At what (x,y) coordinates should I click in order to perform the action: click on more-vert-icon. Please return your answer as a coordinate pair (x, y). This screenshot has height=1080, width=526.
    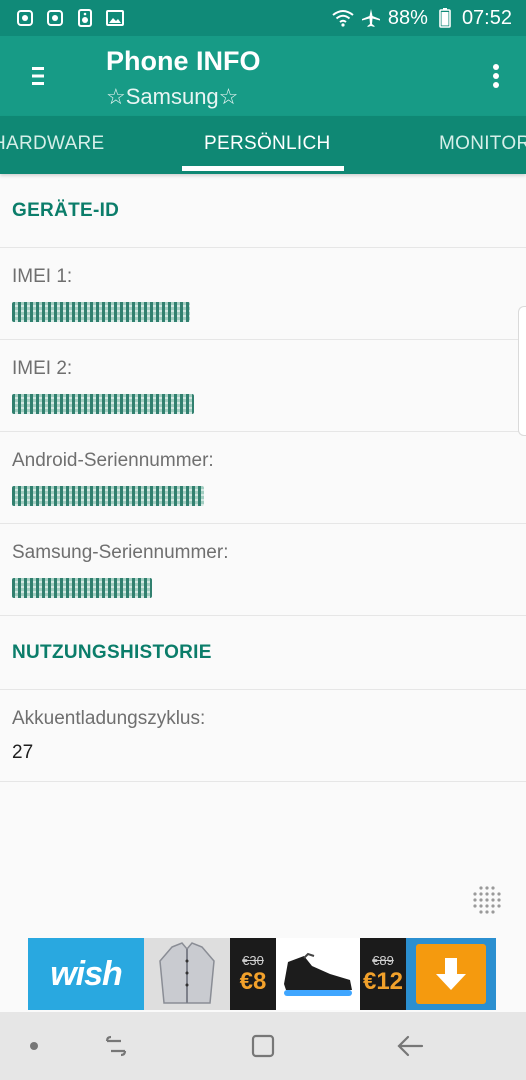
    Looking at the image, I should click on (496, 76).